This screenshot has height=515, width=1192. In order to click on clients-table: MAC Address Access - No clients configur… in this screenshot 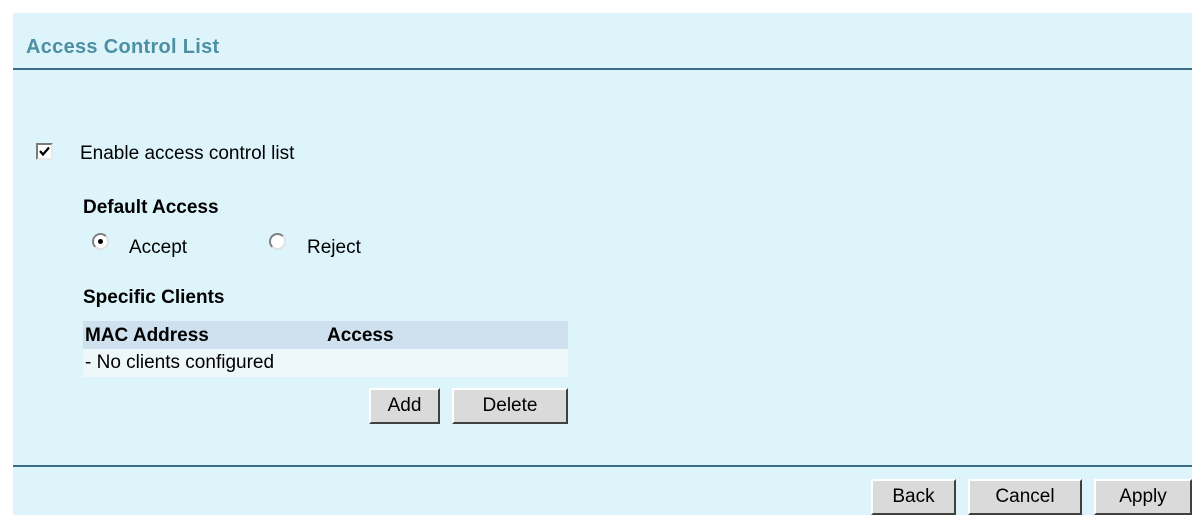, I will do `click(325, 349)`.